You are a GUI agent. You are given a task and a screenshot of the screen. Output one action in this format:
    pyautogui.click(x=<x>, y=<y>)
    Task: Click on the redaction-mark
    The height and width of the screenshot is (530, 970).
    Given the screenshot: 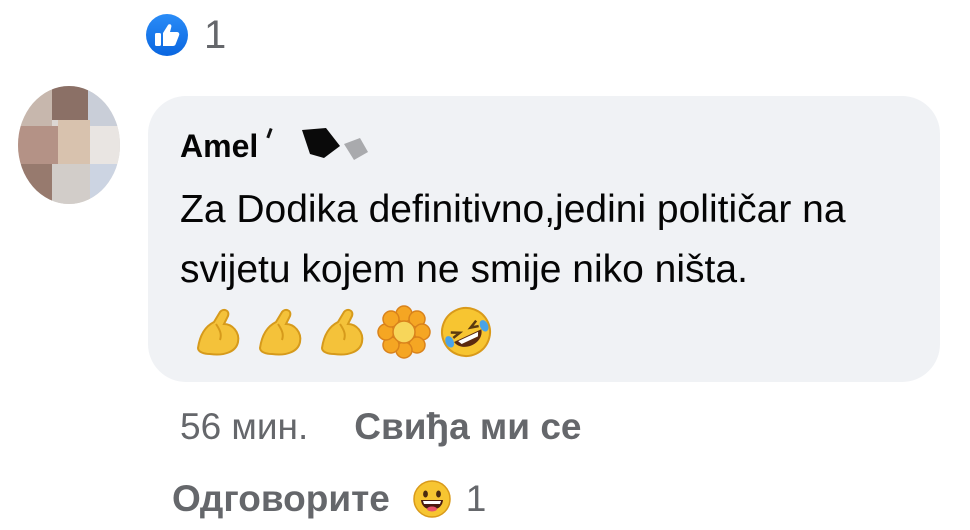 What is the action you would take?
    pyautogui.click(x=319, y=146)
    